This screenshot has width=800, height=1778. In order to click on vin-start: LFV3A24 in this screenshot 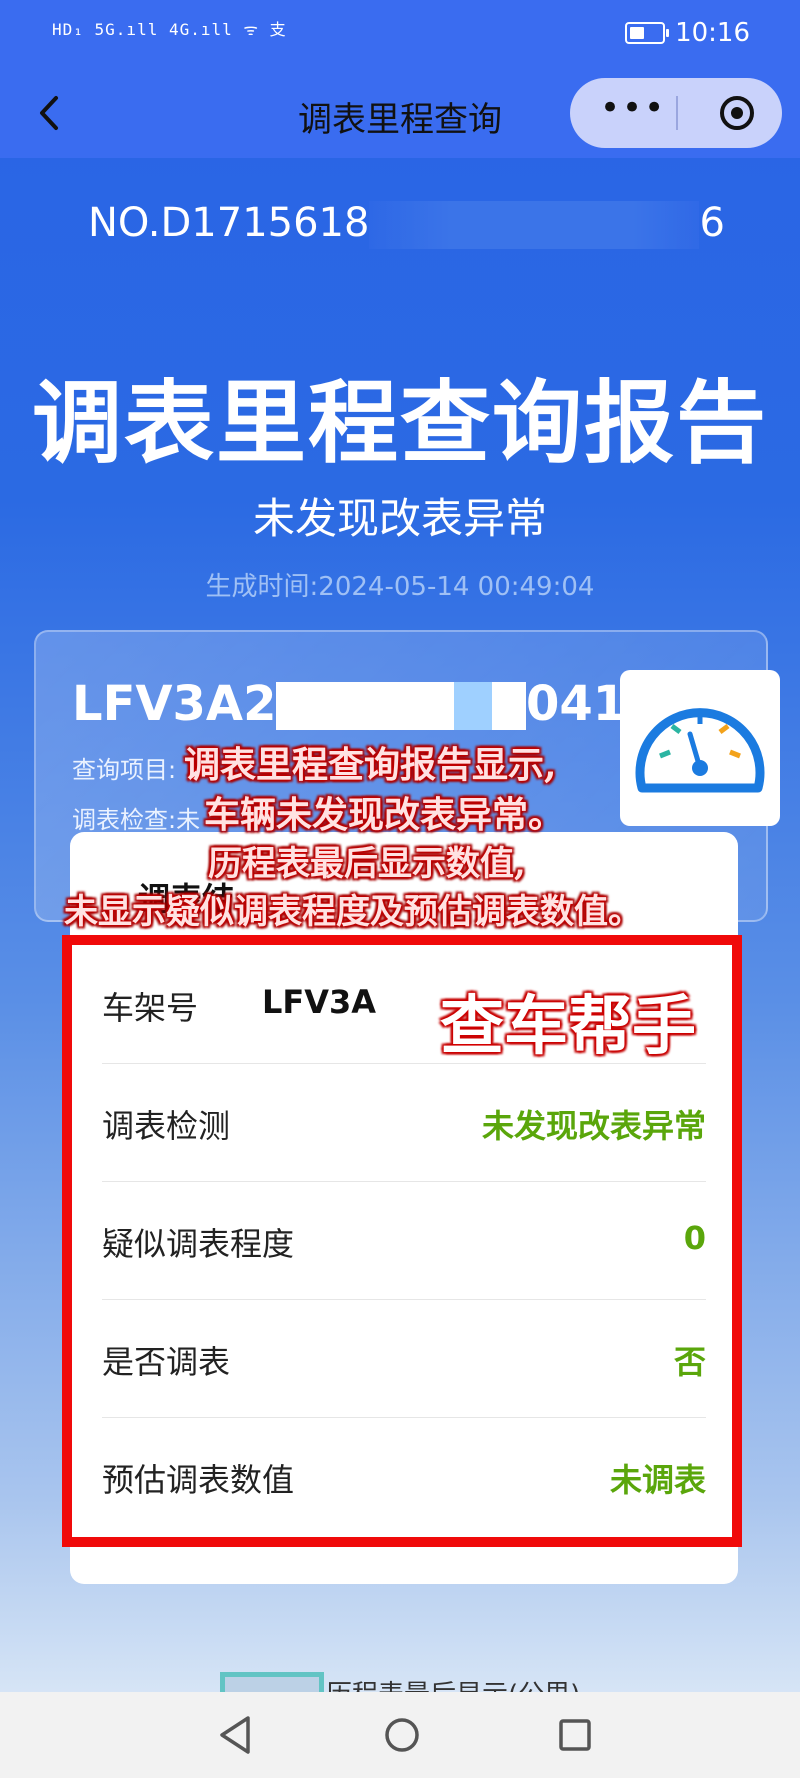, I will do `click(191, 704)`.